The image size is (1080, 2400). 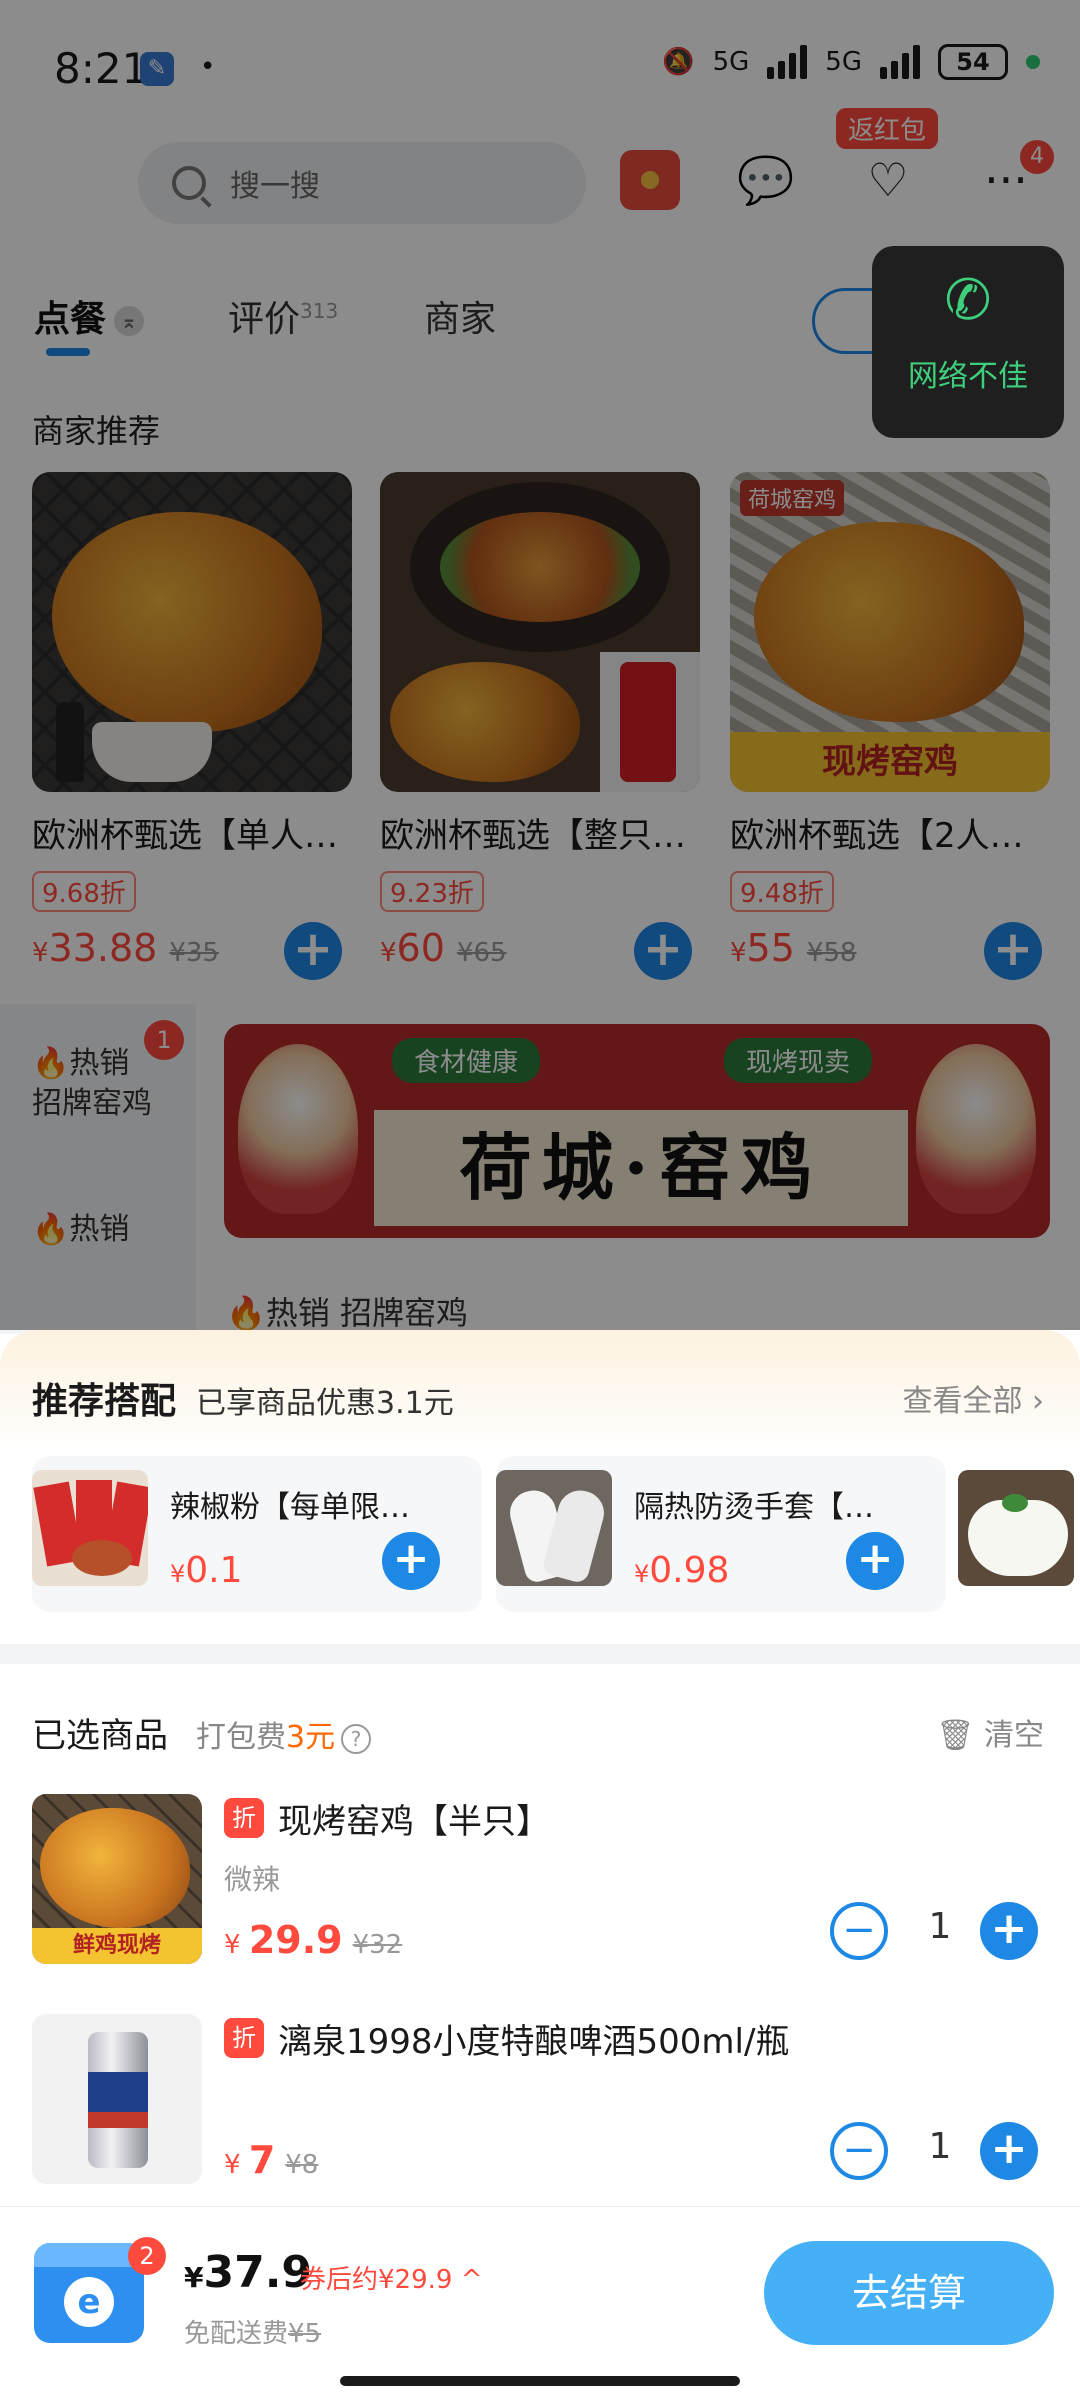 I want to click on clear-cart-button: 🗑 清空, so click(x=990, y=1732).